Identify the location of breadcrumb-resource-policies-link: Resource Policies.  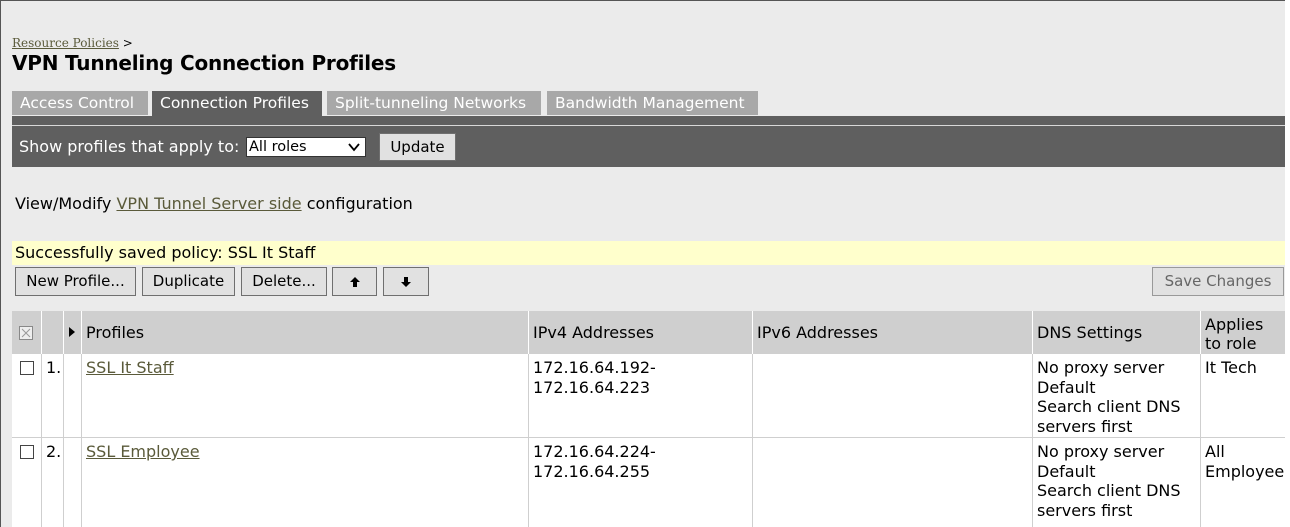
(65, 43).